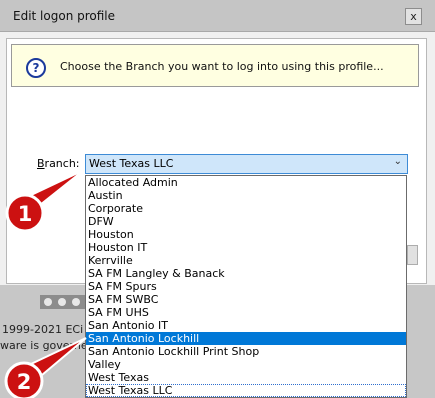 This screenshot has width=435, height=398. What do you see at coordinates (246, 364) in the screenshot?
I see `dropdown-option: Valley` at bounding box center [246, 364].